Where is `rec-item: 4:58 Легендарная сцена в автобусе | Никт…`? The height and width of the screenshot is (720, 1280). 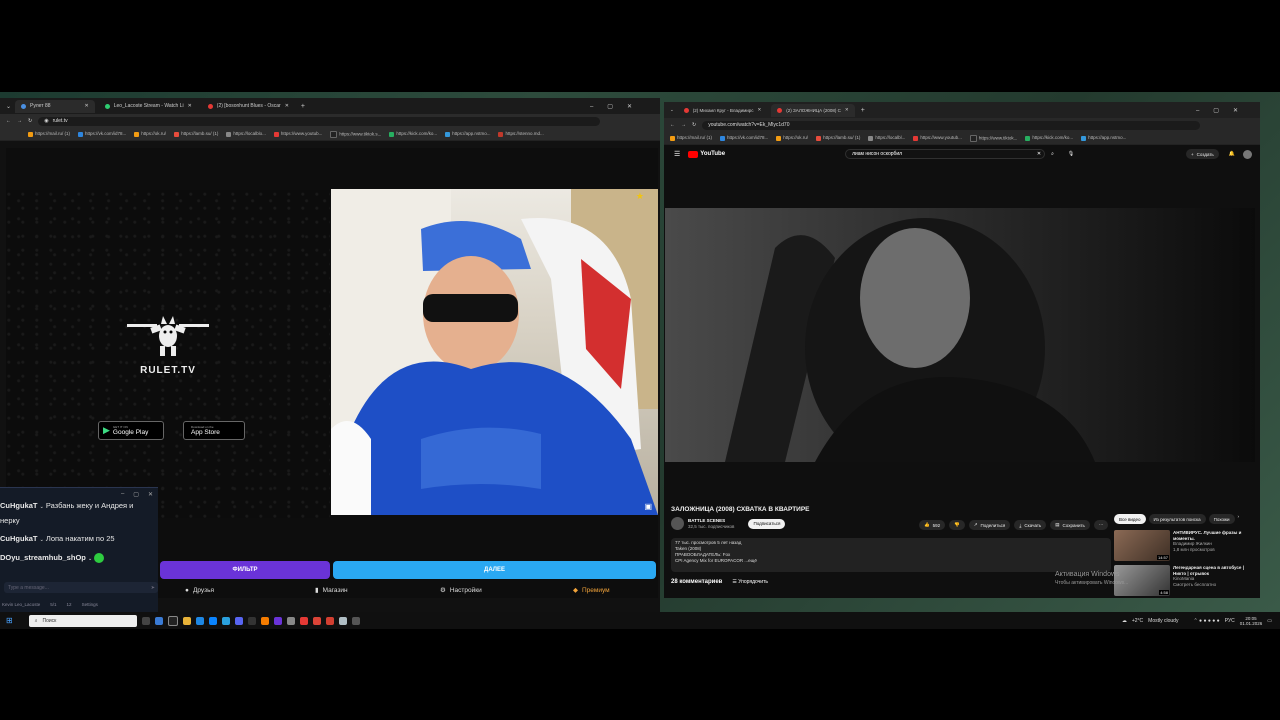
rec-item: 4:58 Легендарная сцена в автобусе | Никт… is located at coordinates (1184, 580).